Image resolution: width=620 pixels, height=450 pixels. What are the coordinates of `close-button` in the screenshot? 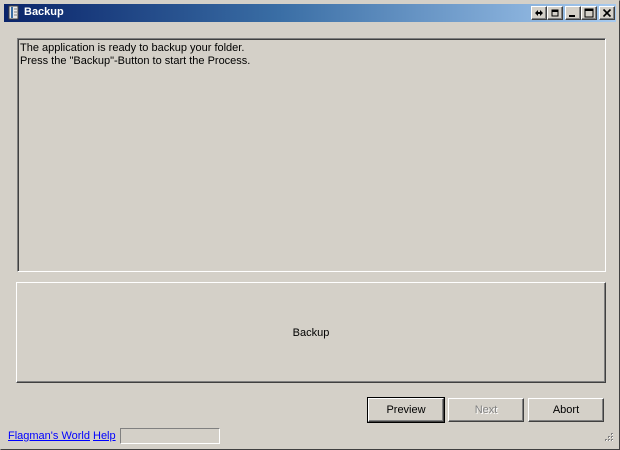 It's located at (607, 13).